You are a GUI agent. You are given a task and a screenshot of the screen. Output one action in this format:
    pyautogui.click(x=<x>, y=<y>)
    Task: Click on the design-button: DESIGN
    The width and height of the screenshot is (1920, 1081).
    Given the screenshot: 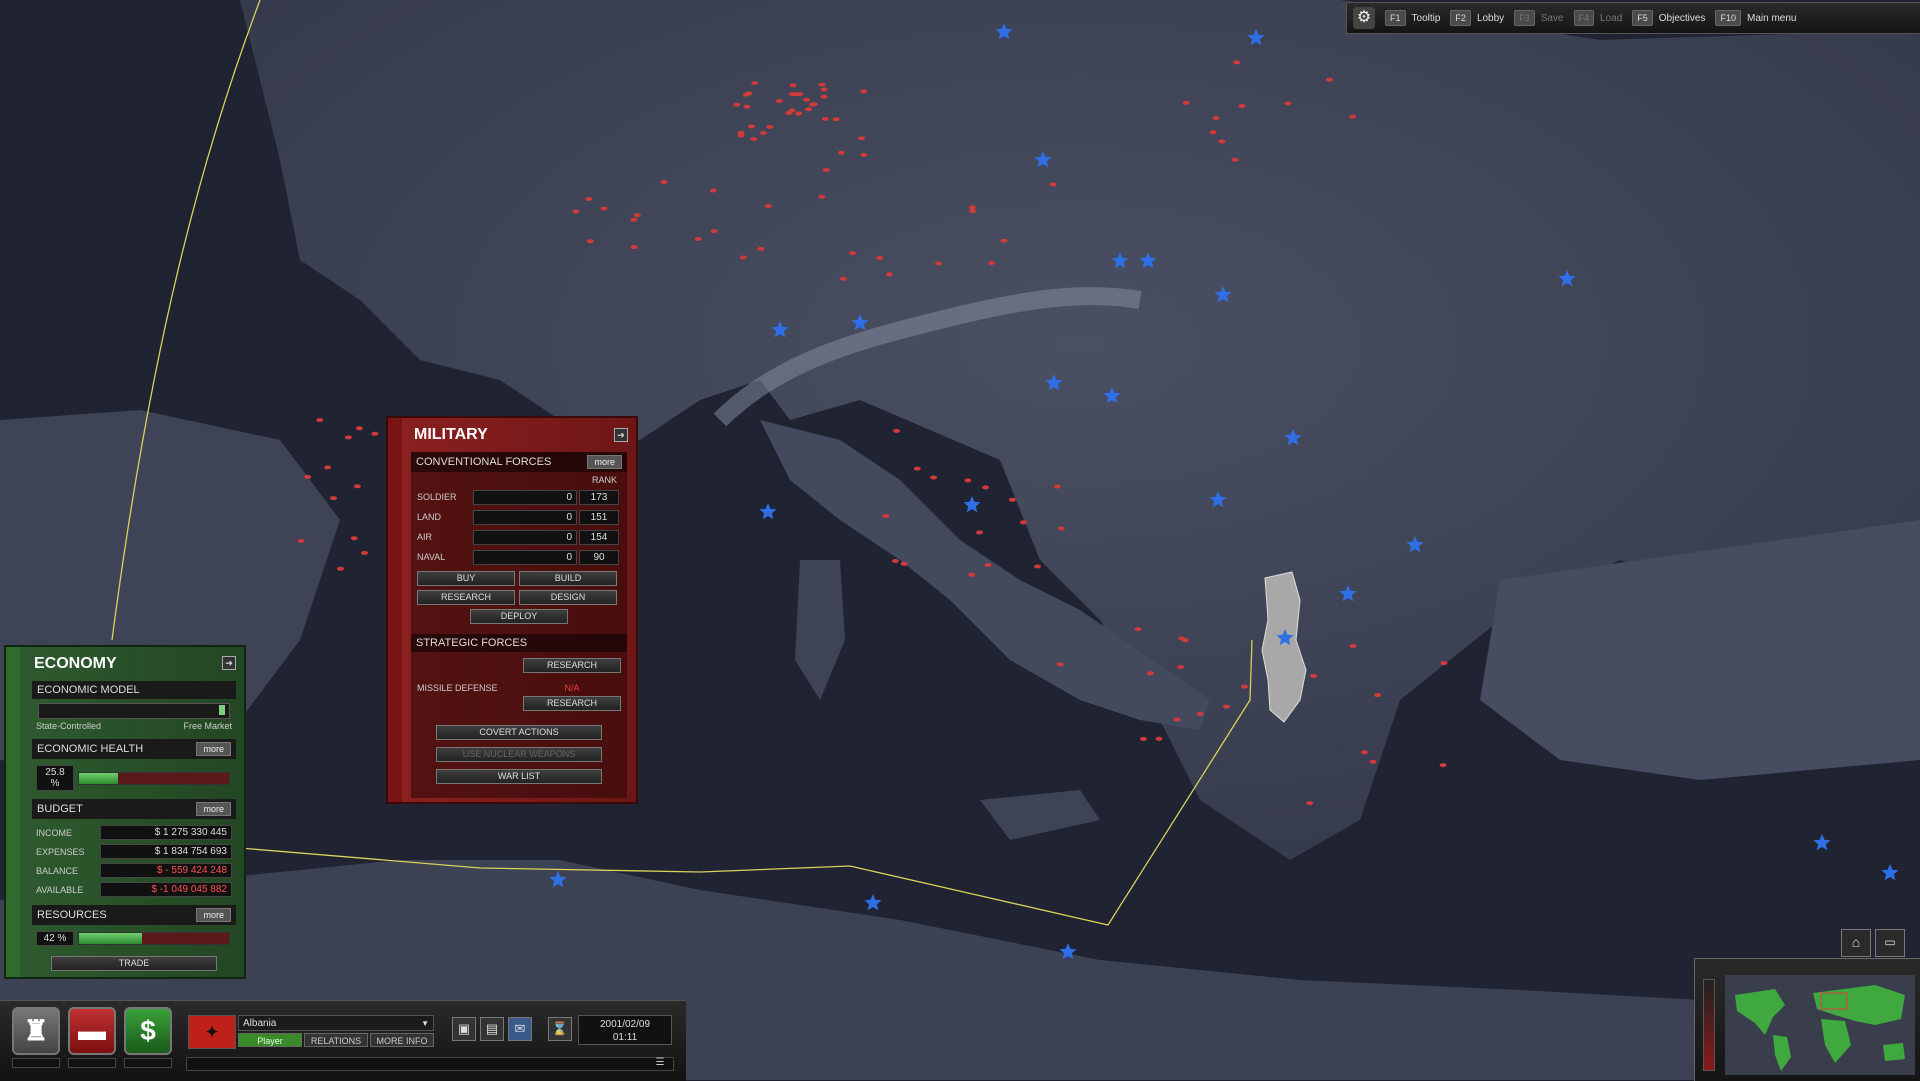 What is the action you would take?
    pyautogui.click(x=568, y=597)
    